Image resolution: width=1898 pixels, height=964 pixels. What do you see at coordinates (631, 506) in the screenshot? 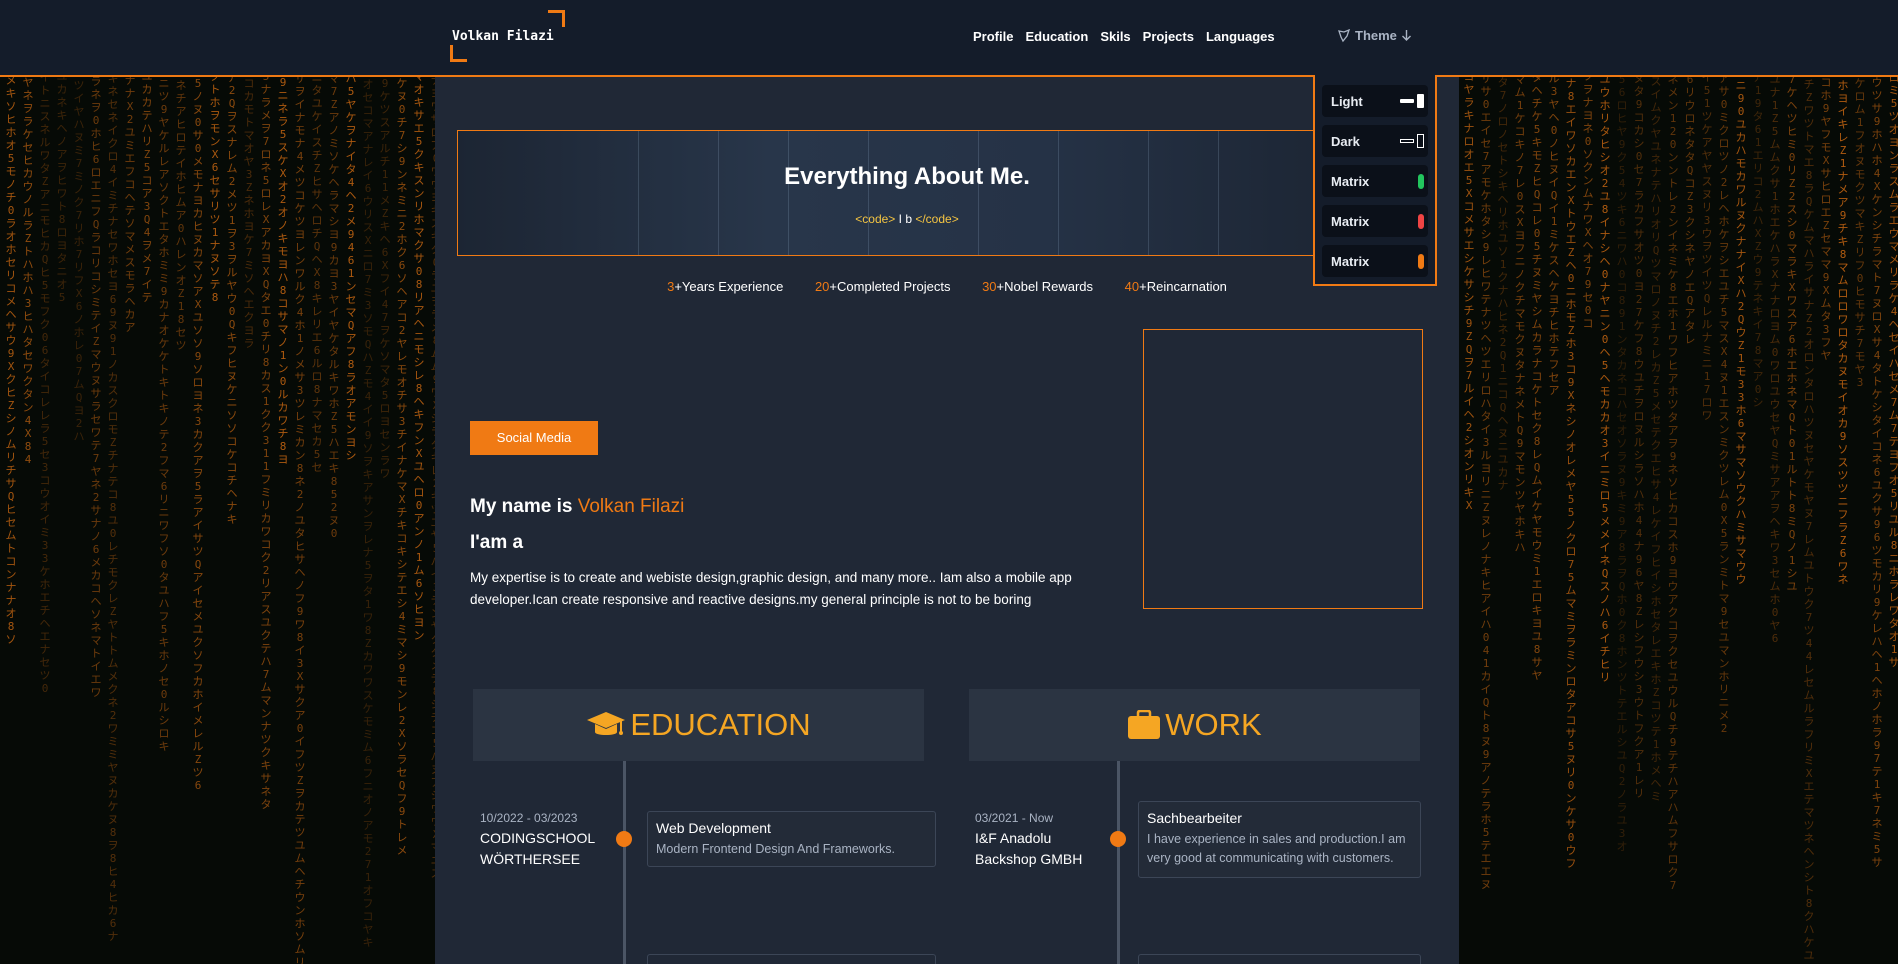
I see `name-highlight: Volkan Filazi` at bounding box center [631, 506].